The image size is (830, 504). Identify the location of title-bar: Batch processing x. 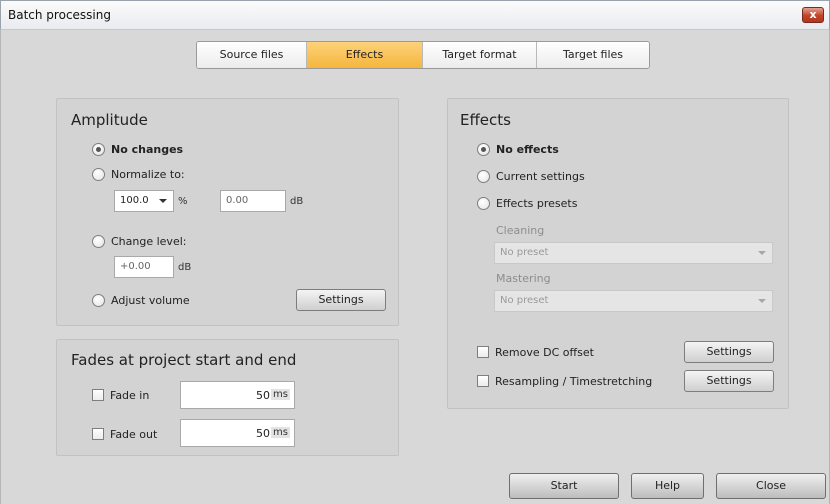
(415, 15).